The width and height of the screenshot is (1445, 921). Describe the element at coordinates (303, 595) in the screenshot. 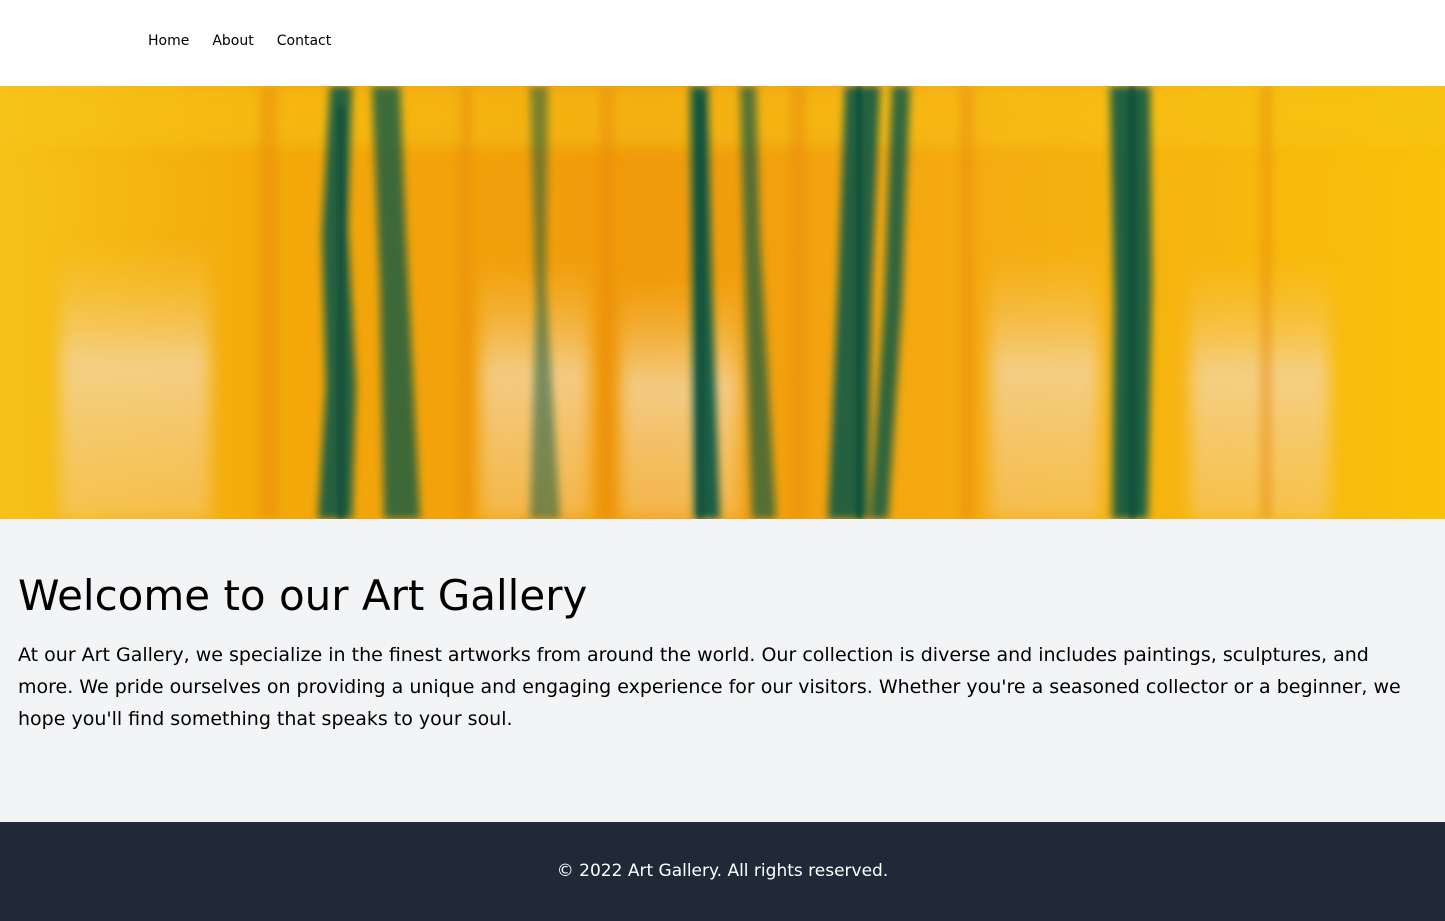

I see `page-title: Welcome to our Art Gallery` at that location.